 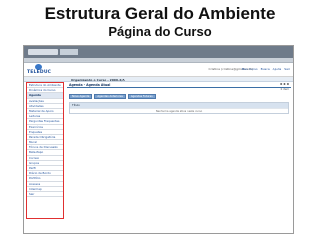 I want to click on slide-subtitle: Página do Curso, so click(x=160, y=31).